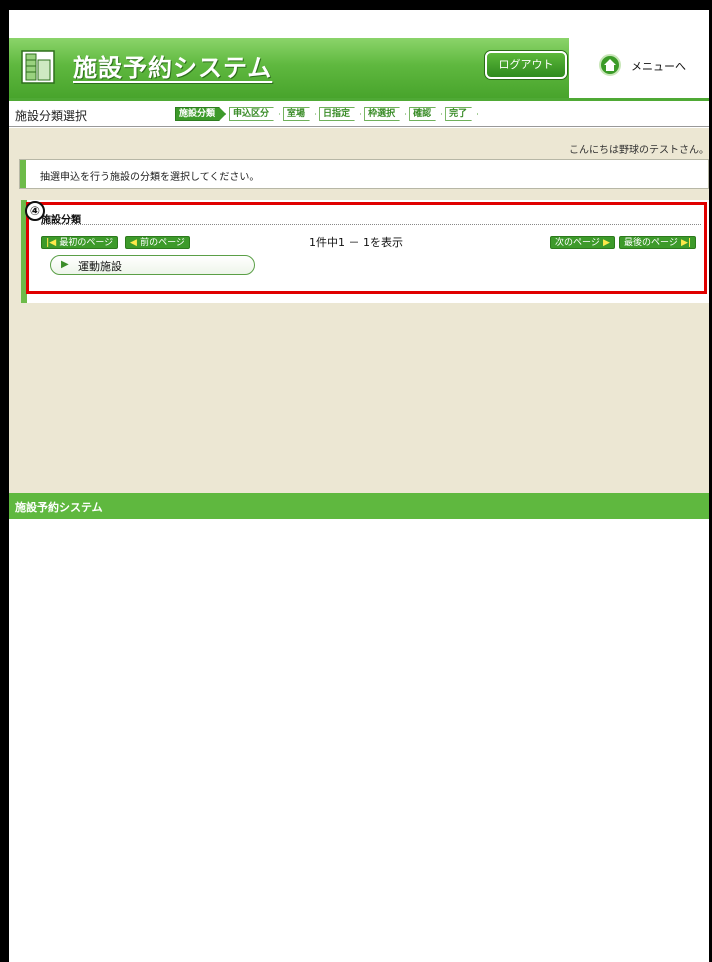 This screenshot has height=962, width=712. Describe the element at coordinates (23, 174) in the screenshot. I see `instruction-accent-bar` at that location.